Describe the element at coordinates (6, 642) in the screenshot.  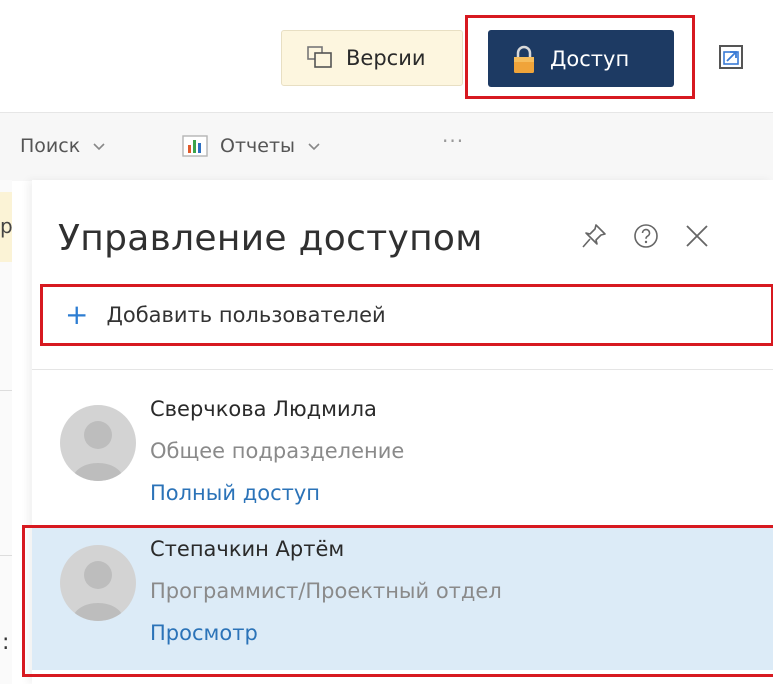
I see `background-colon: :` at that location.